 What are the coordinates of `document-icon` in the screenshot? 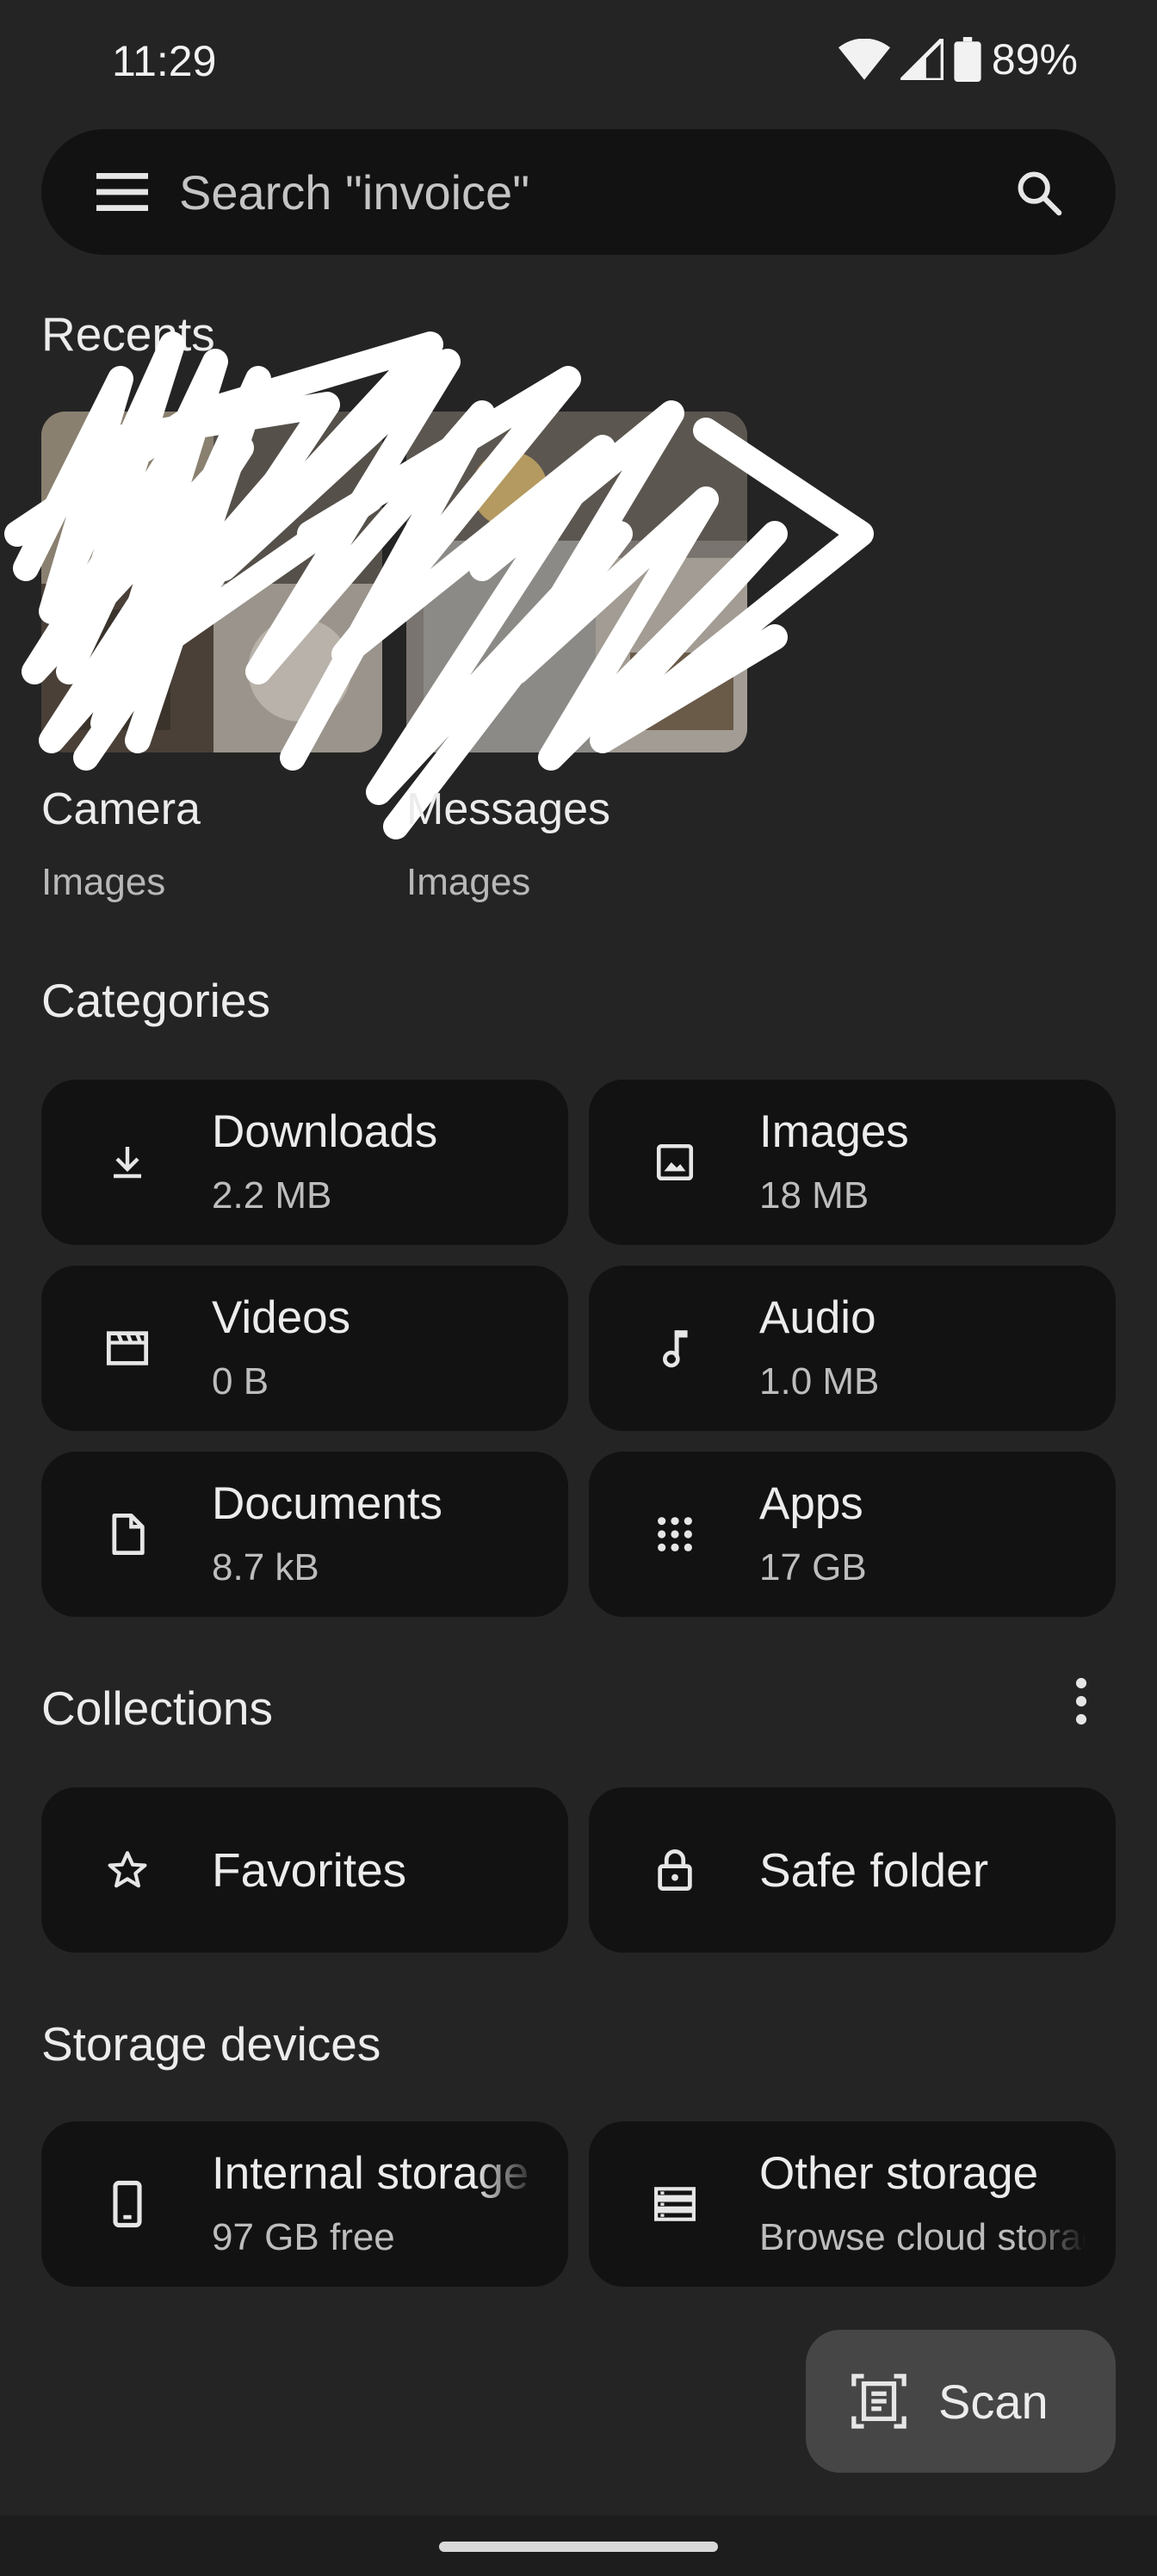 It's located at (127, 1534).